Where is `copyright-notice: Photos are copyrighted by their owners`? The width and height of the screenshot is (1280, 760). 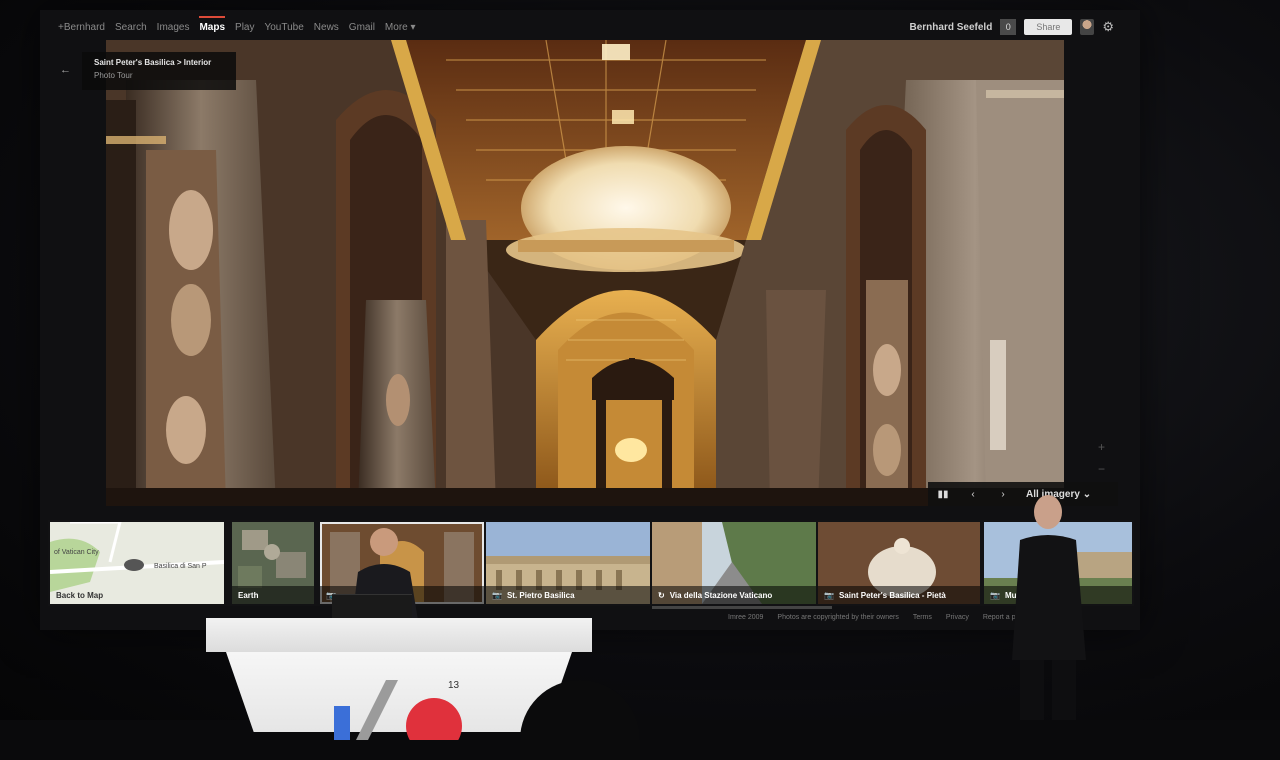 copyright-notice: Photos are copyrighted by their owners is located at coordinates (838, 617).